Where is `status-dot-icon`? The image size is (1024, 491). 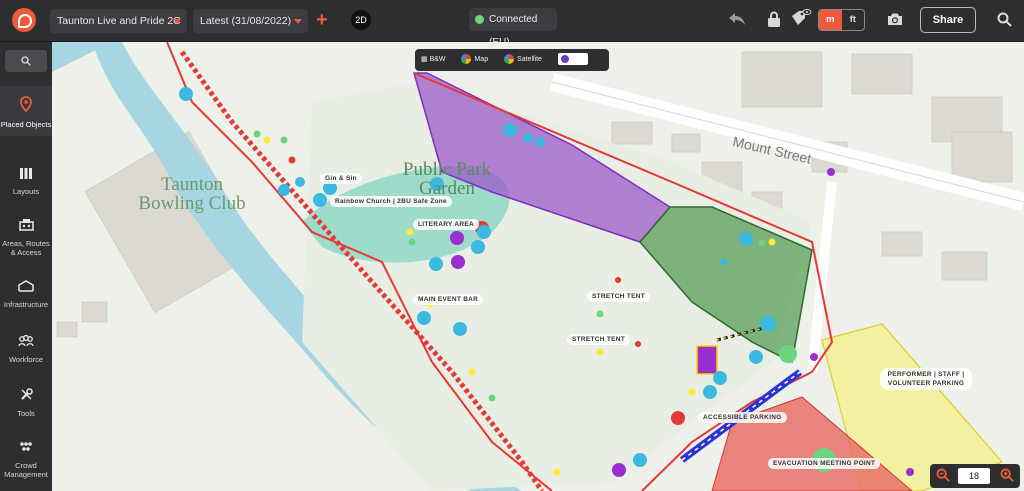 status-dot-icon is located at coordinates (479, 19).